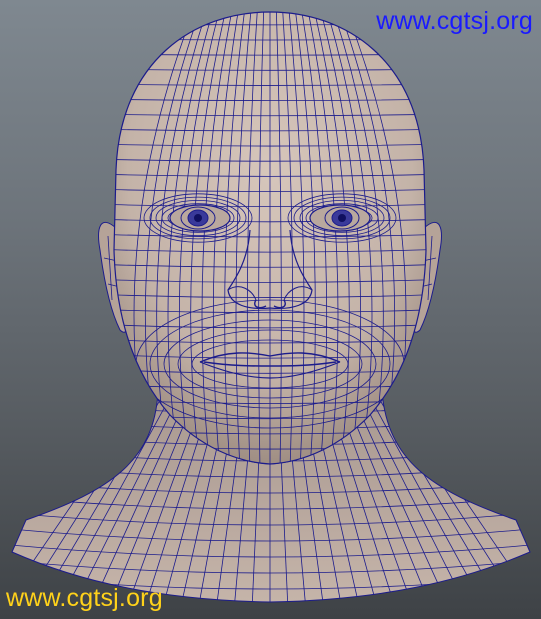 The image size is (541, 619). I want to click on eye-left, so click(200, 218).